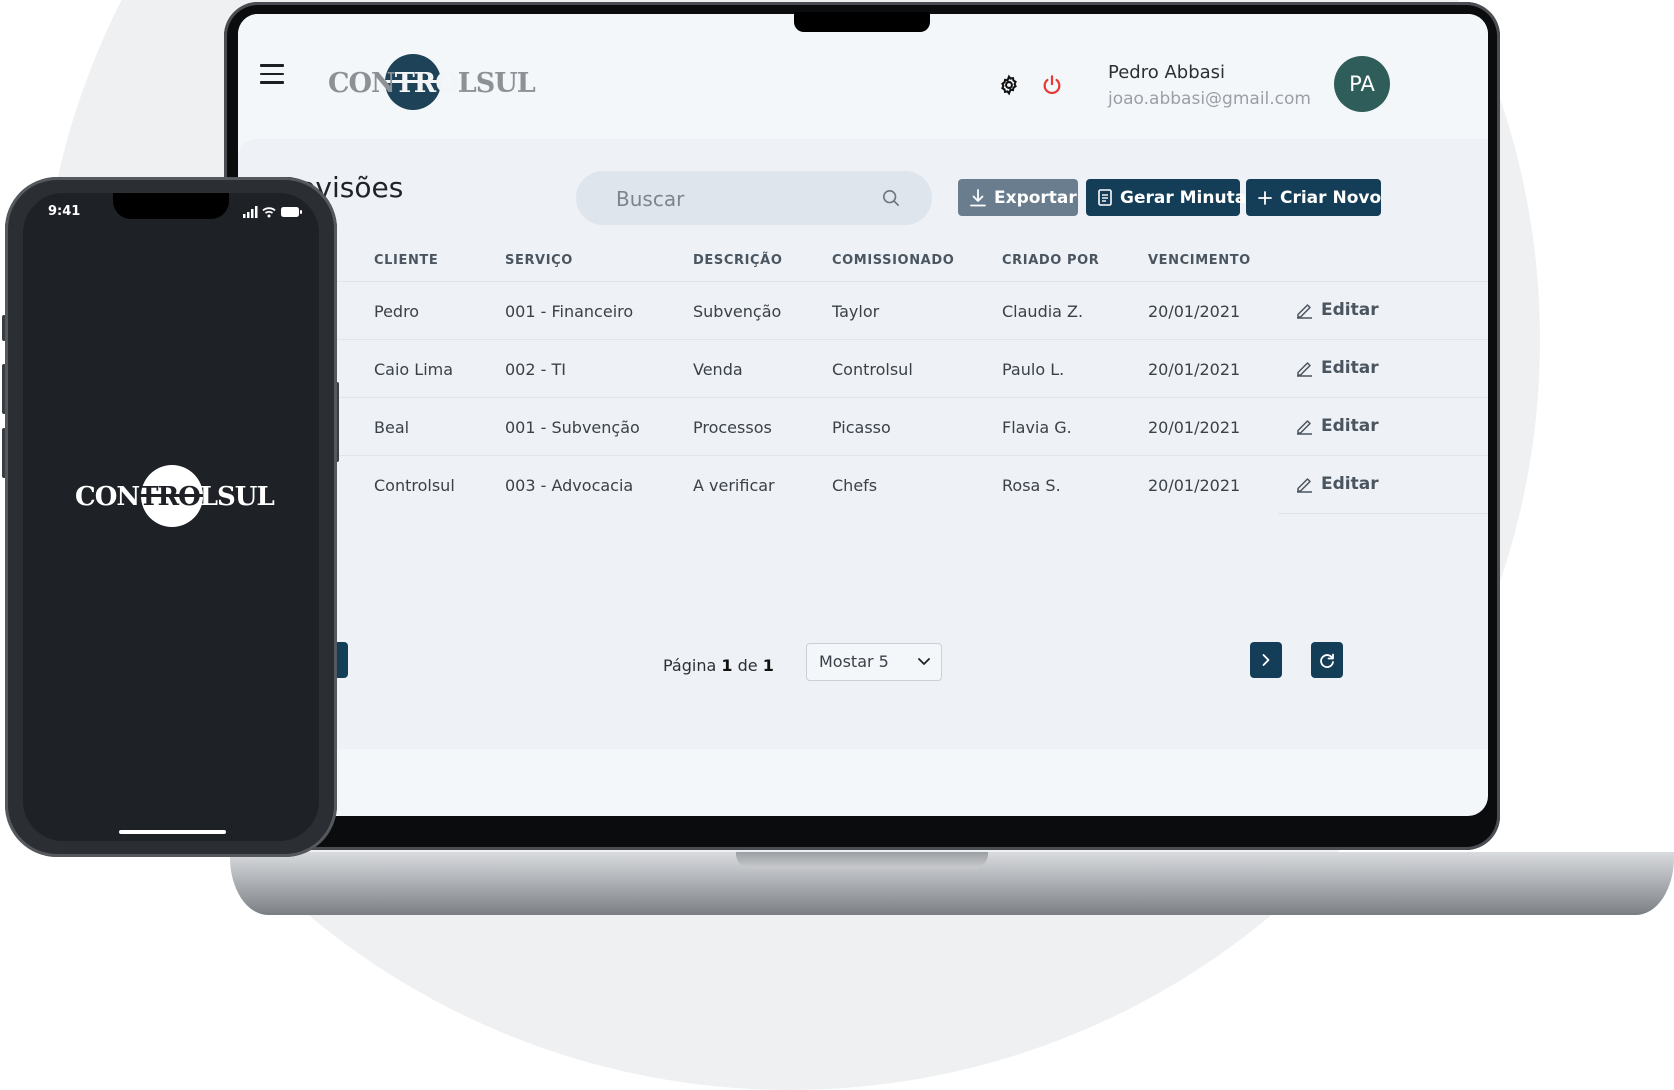 The width and height of the screenshot is (1674, 1090). Describe the element at coordinates (872, 369) in the screenshot. I see `cell-comissionado: Controlsul` at that location.